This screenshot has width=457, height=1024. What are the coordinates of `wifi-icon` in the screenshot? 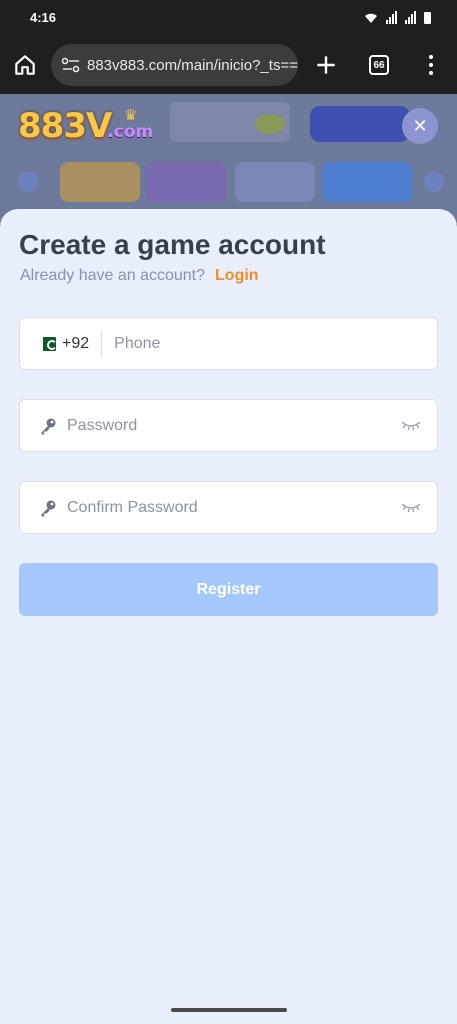 It's located at (371, 18).